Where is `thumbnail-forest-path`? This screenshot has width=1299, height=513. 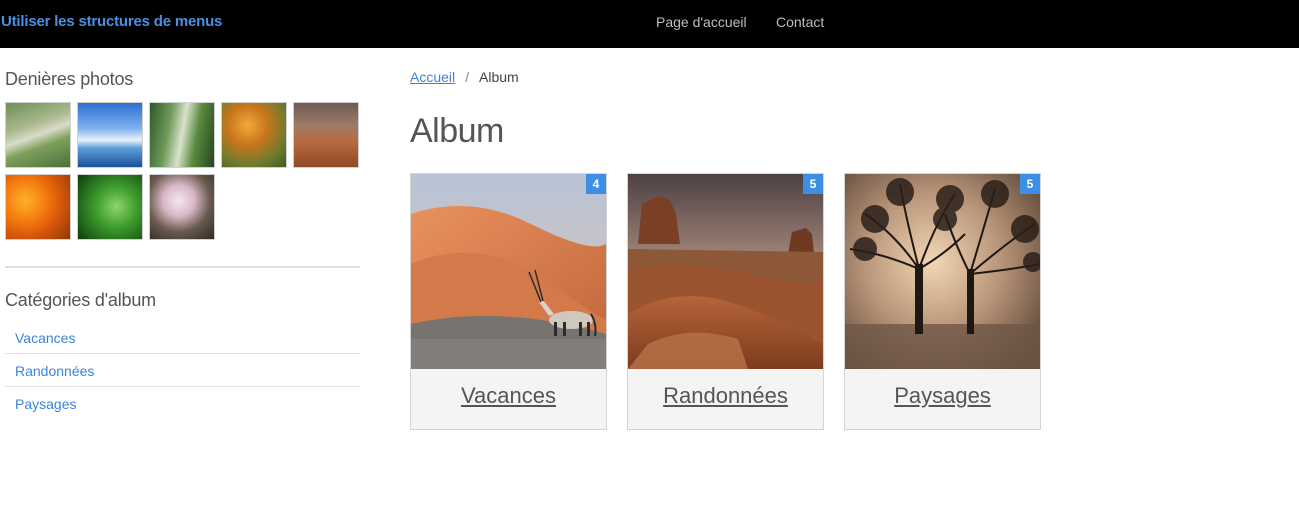
thumbnail-forest-path is located at coordinates (182, 135).